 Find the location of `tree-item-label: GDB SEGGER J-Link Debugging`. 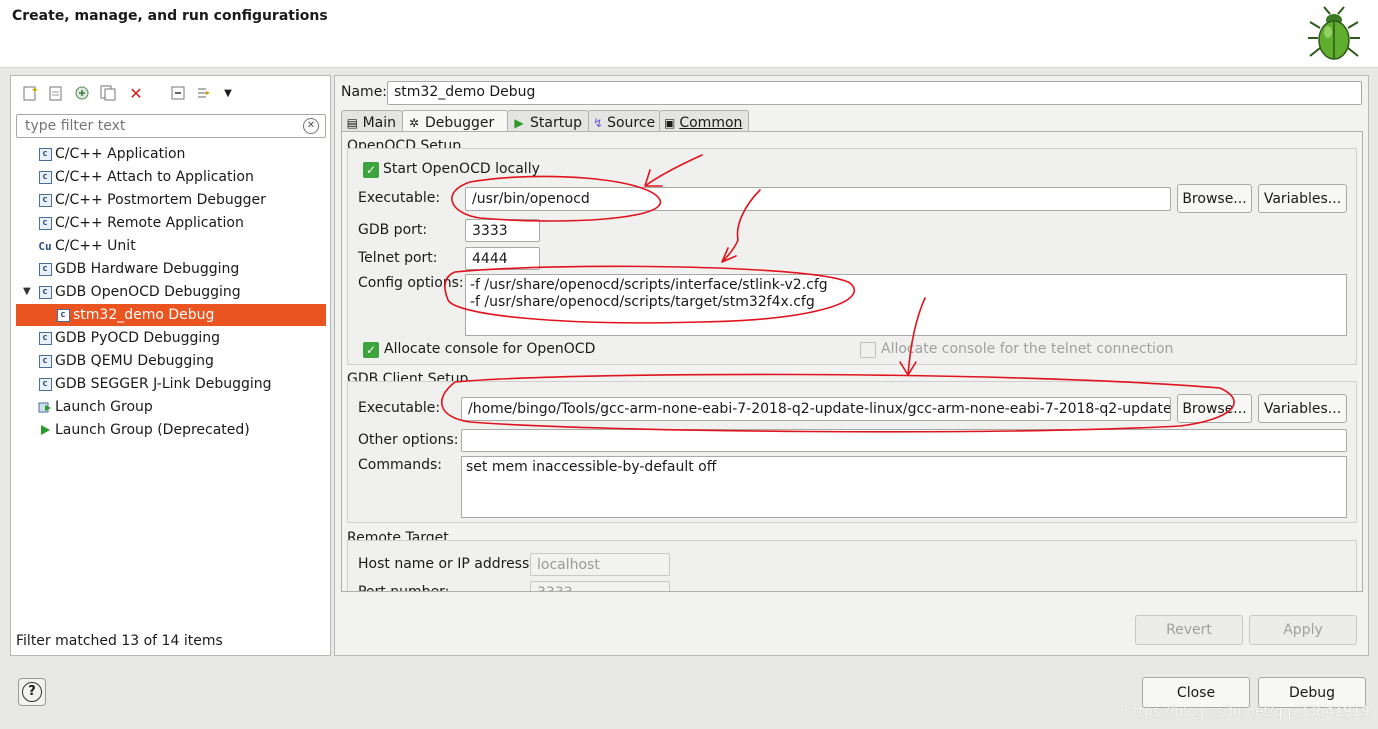

tree-item-label: GDB SEGGER J-Link Debugging is located at coordinates (163, 384).